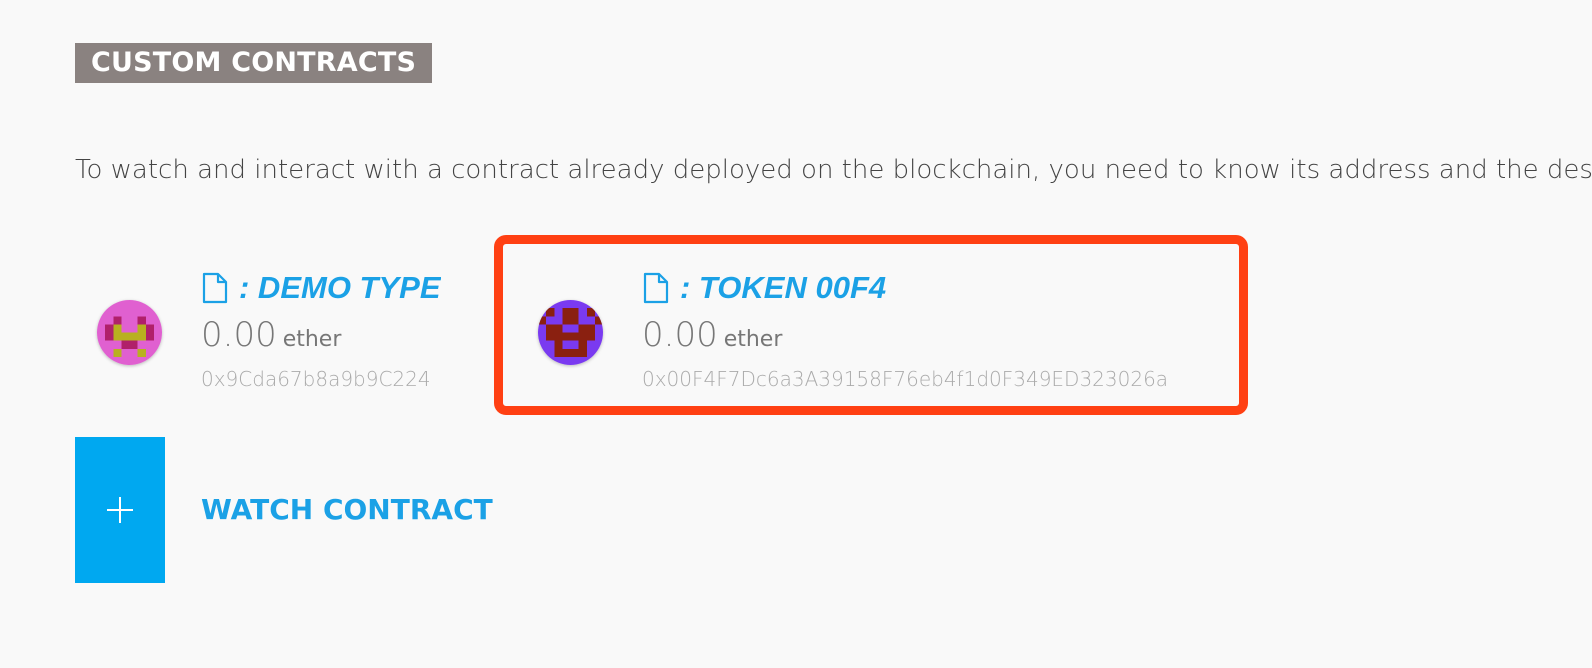  I want to click on contract-name-row: : DEMO TYPE, so click(327, 288).